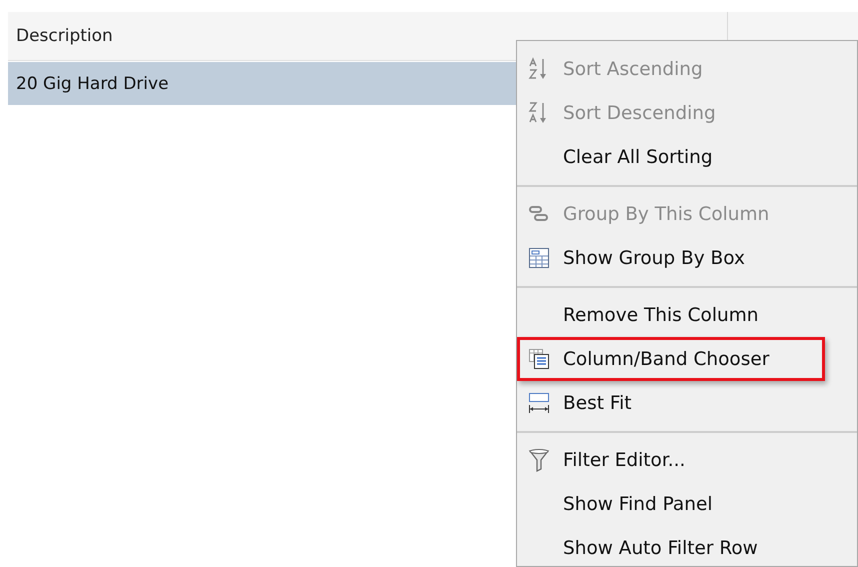  What do you see at coordinates (671, 258) in the screenshot?
I see `menu-item: Show Group By Box` at bounding box center [671, 258].